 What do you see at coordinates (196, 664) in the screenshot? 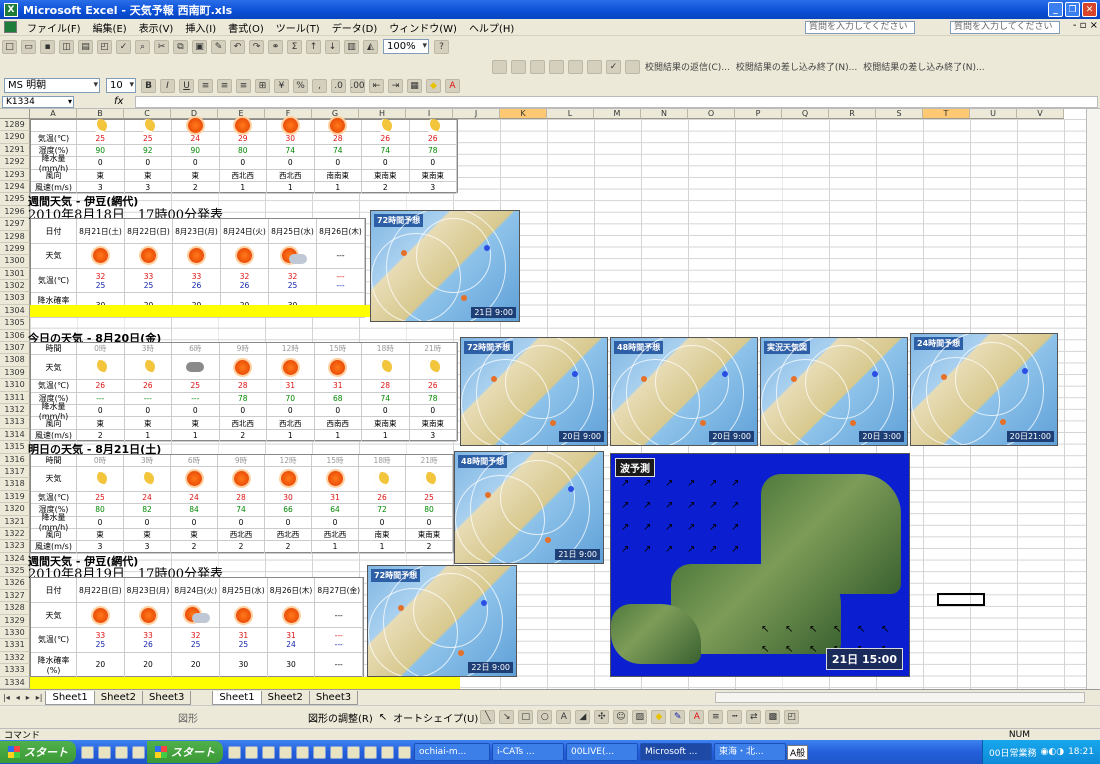
I see `weekly2-cell: 20` at bounding box center [196, 664].